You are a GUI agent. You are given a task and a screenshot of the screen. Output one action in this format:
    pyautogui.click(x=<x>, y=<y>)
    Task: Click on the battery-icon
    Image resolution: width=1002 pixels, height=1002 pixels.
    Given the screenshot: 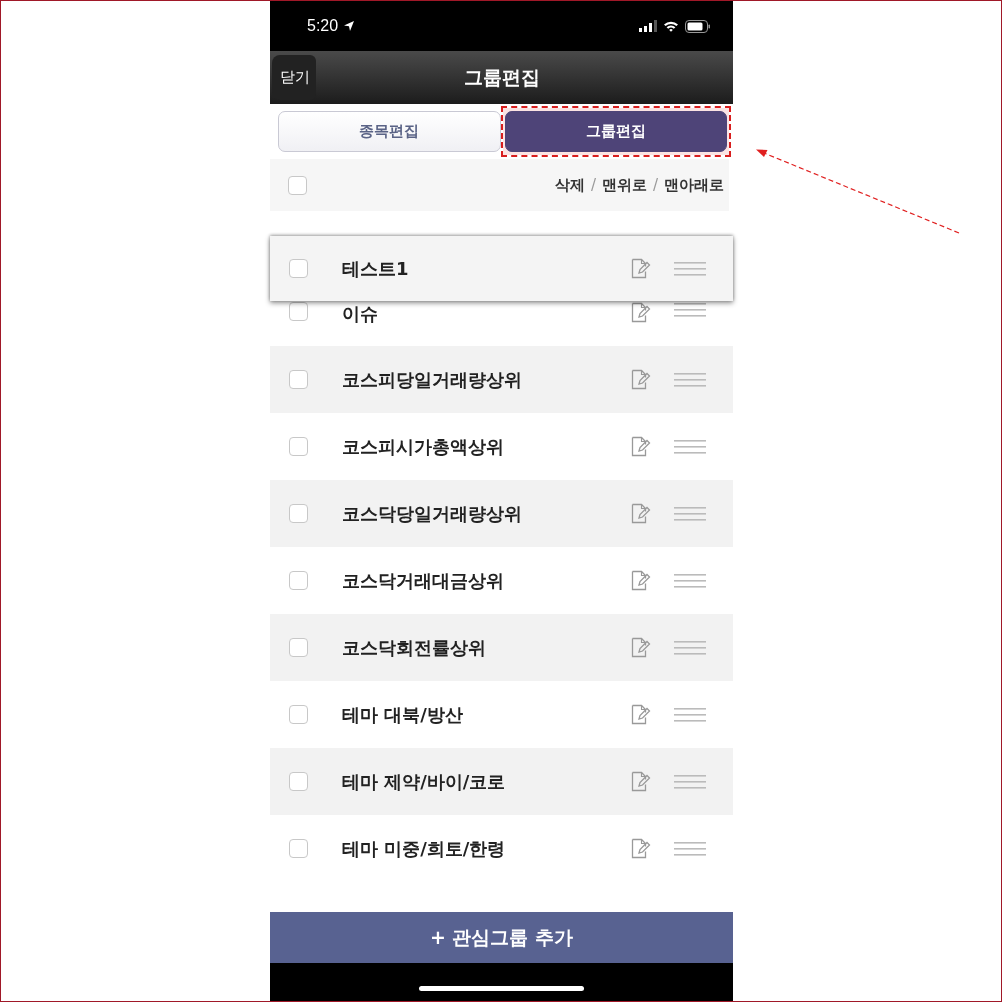 What is the action you would take?
    pyautogui.click(x=698, y=26)
    